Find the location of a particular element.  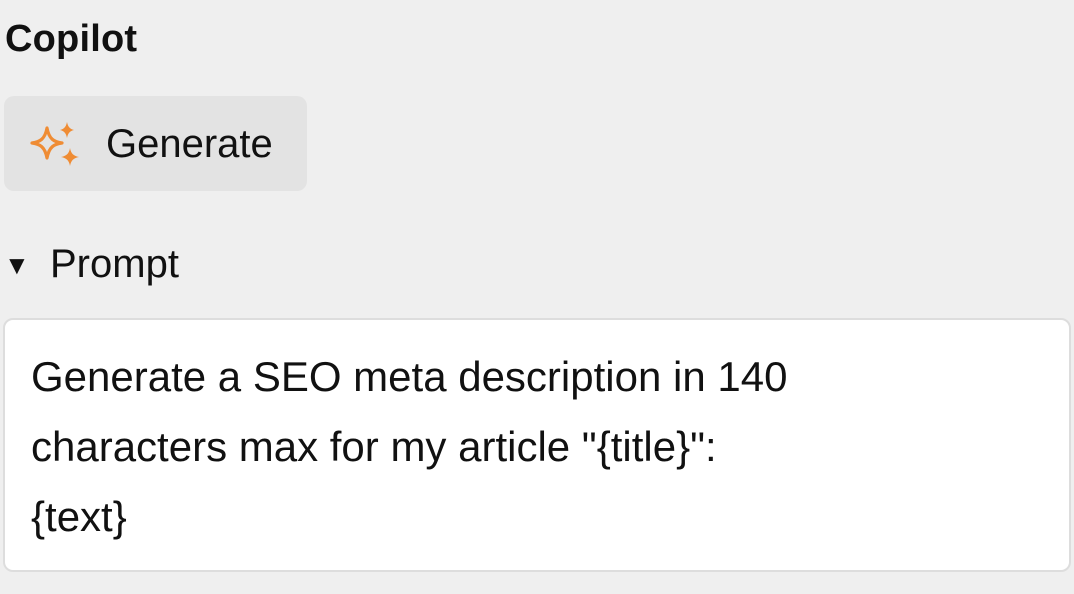

prompt-toggle: ▼ Prompt is located at coordinates (91, 264).